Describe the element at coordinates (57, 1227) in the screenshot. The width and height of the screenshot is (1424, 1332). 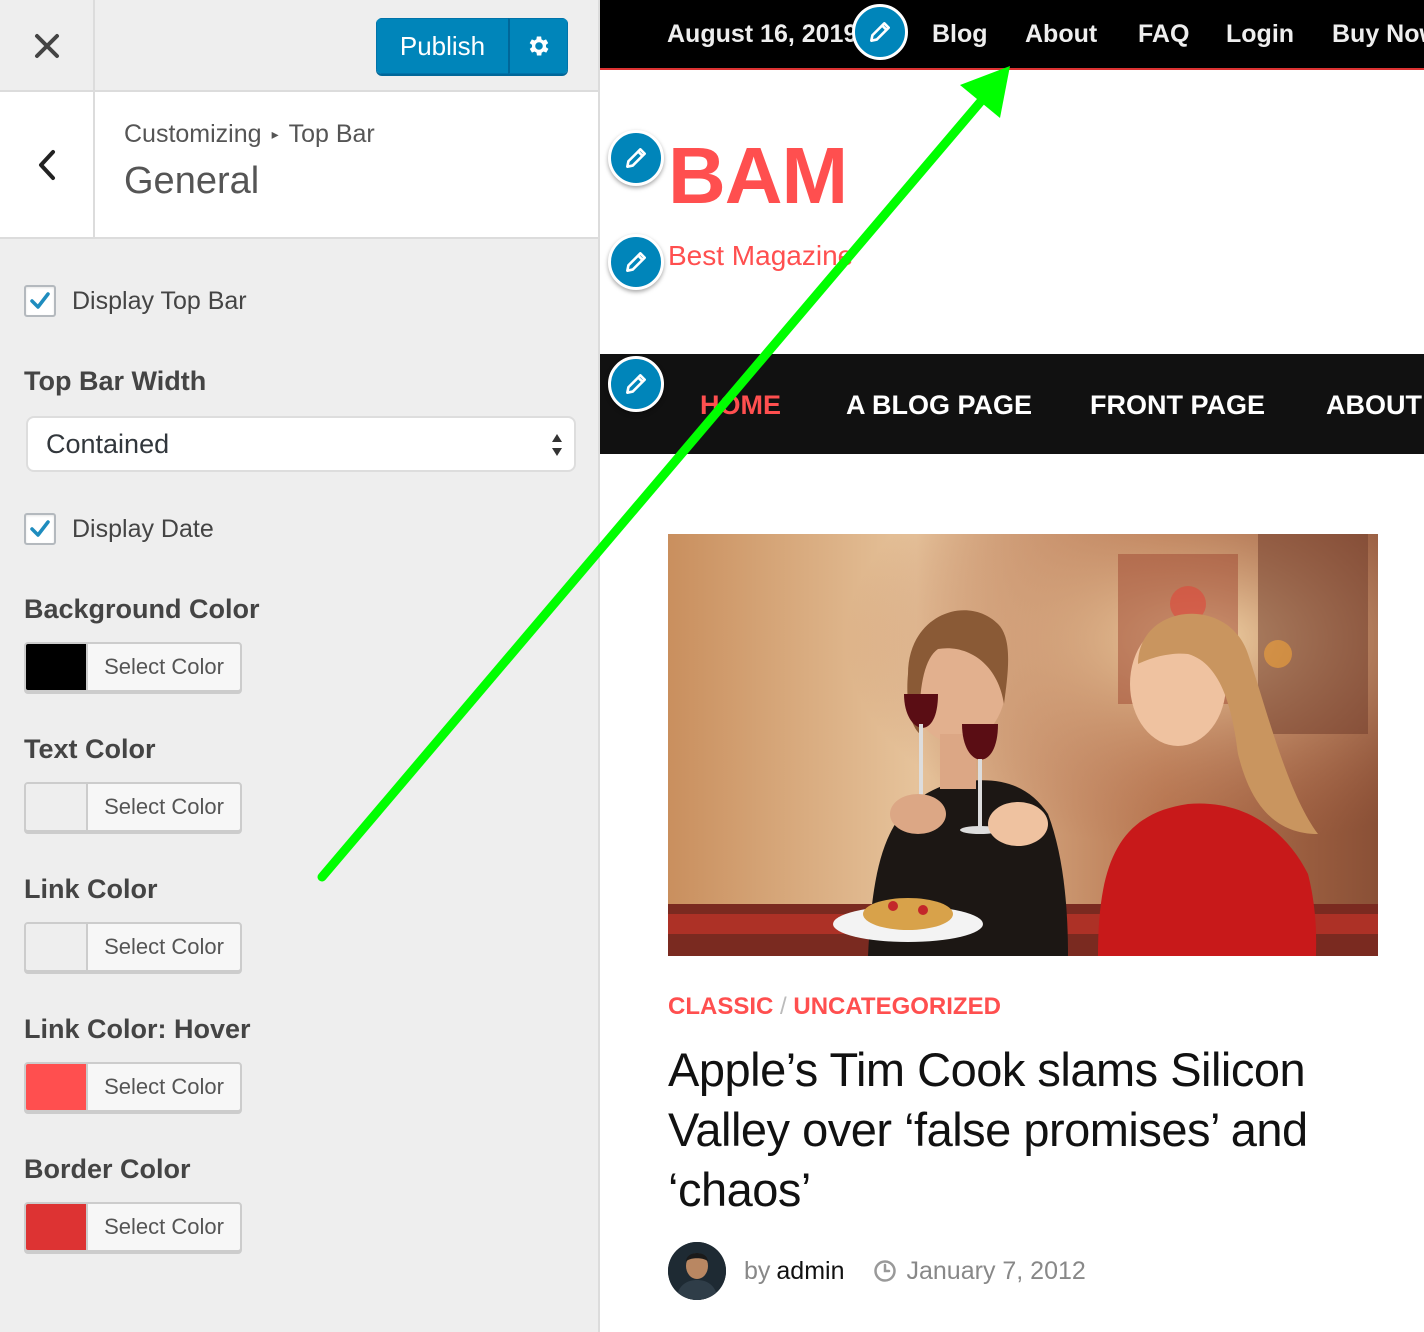
I see `border-color-swatch` at that location.